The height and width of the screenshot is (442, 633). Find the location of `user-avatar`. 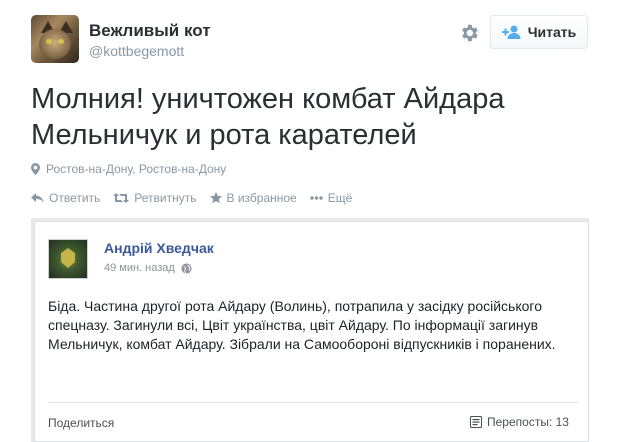

user-avatar is located at coordinates (55, 39).